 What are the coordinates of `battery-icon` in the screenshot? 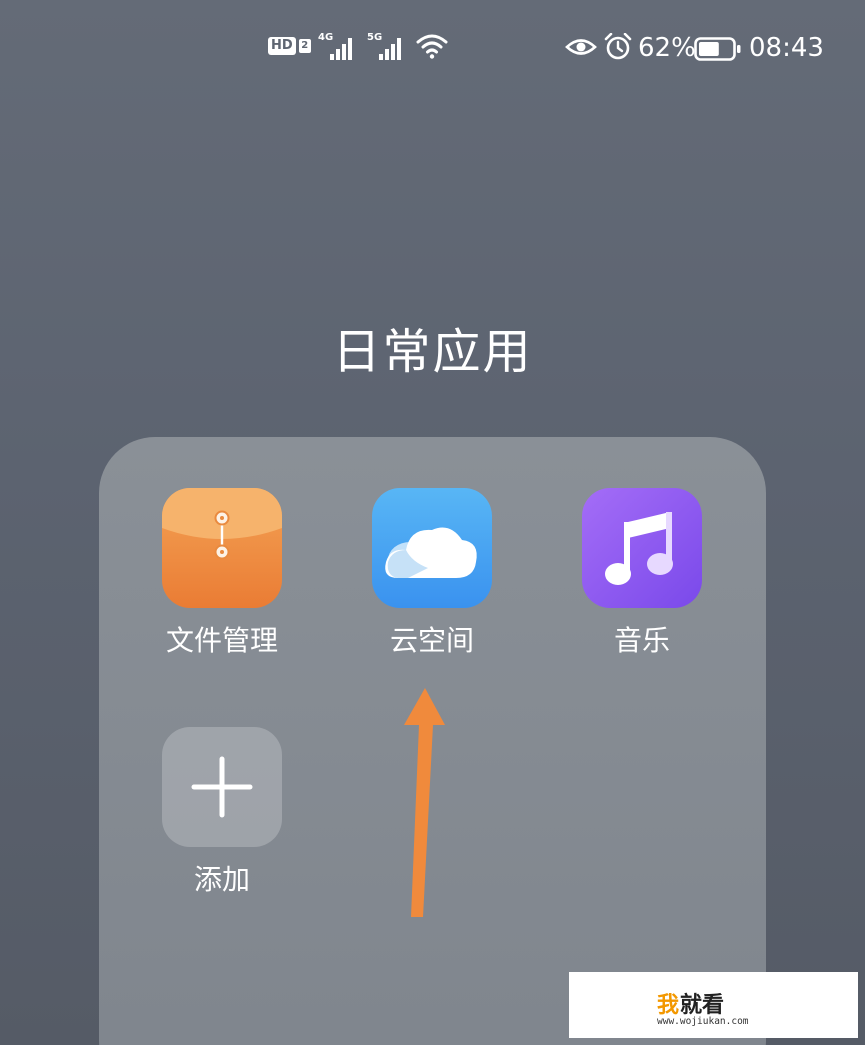 It's located at (718, 51).